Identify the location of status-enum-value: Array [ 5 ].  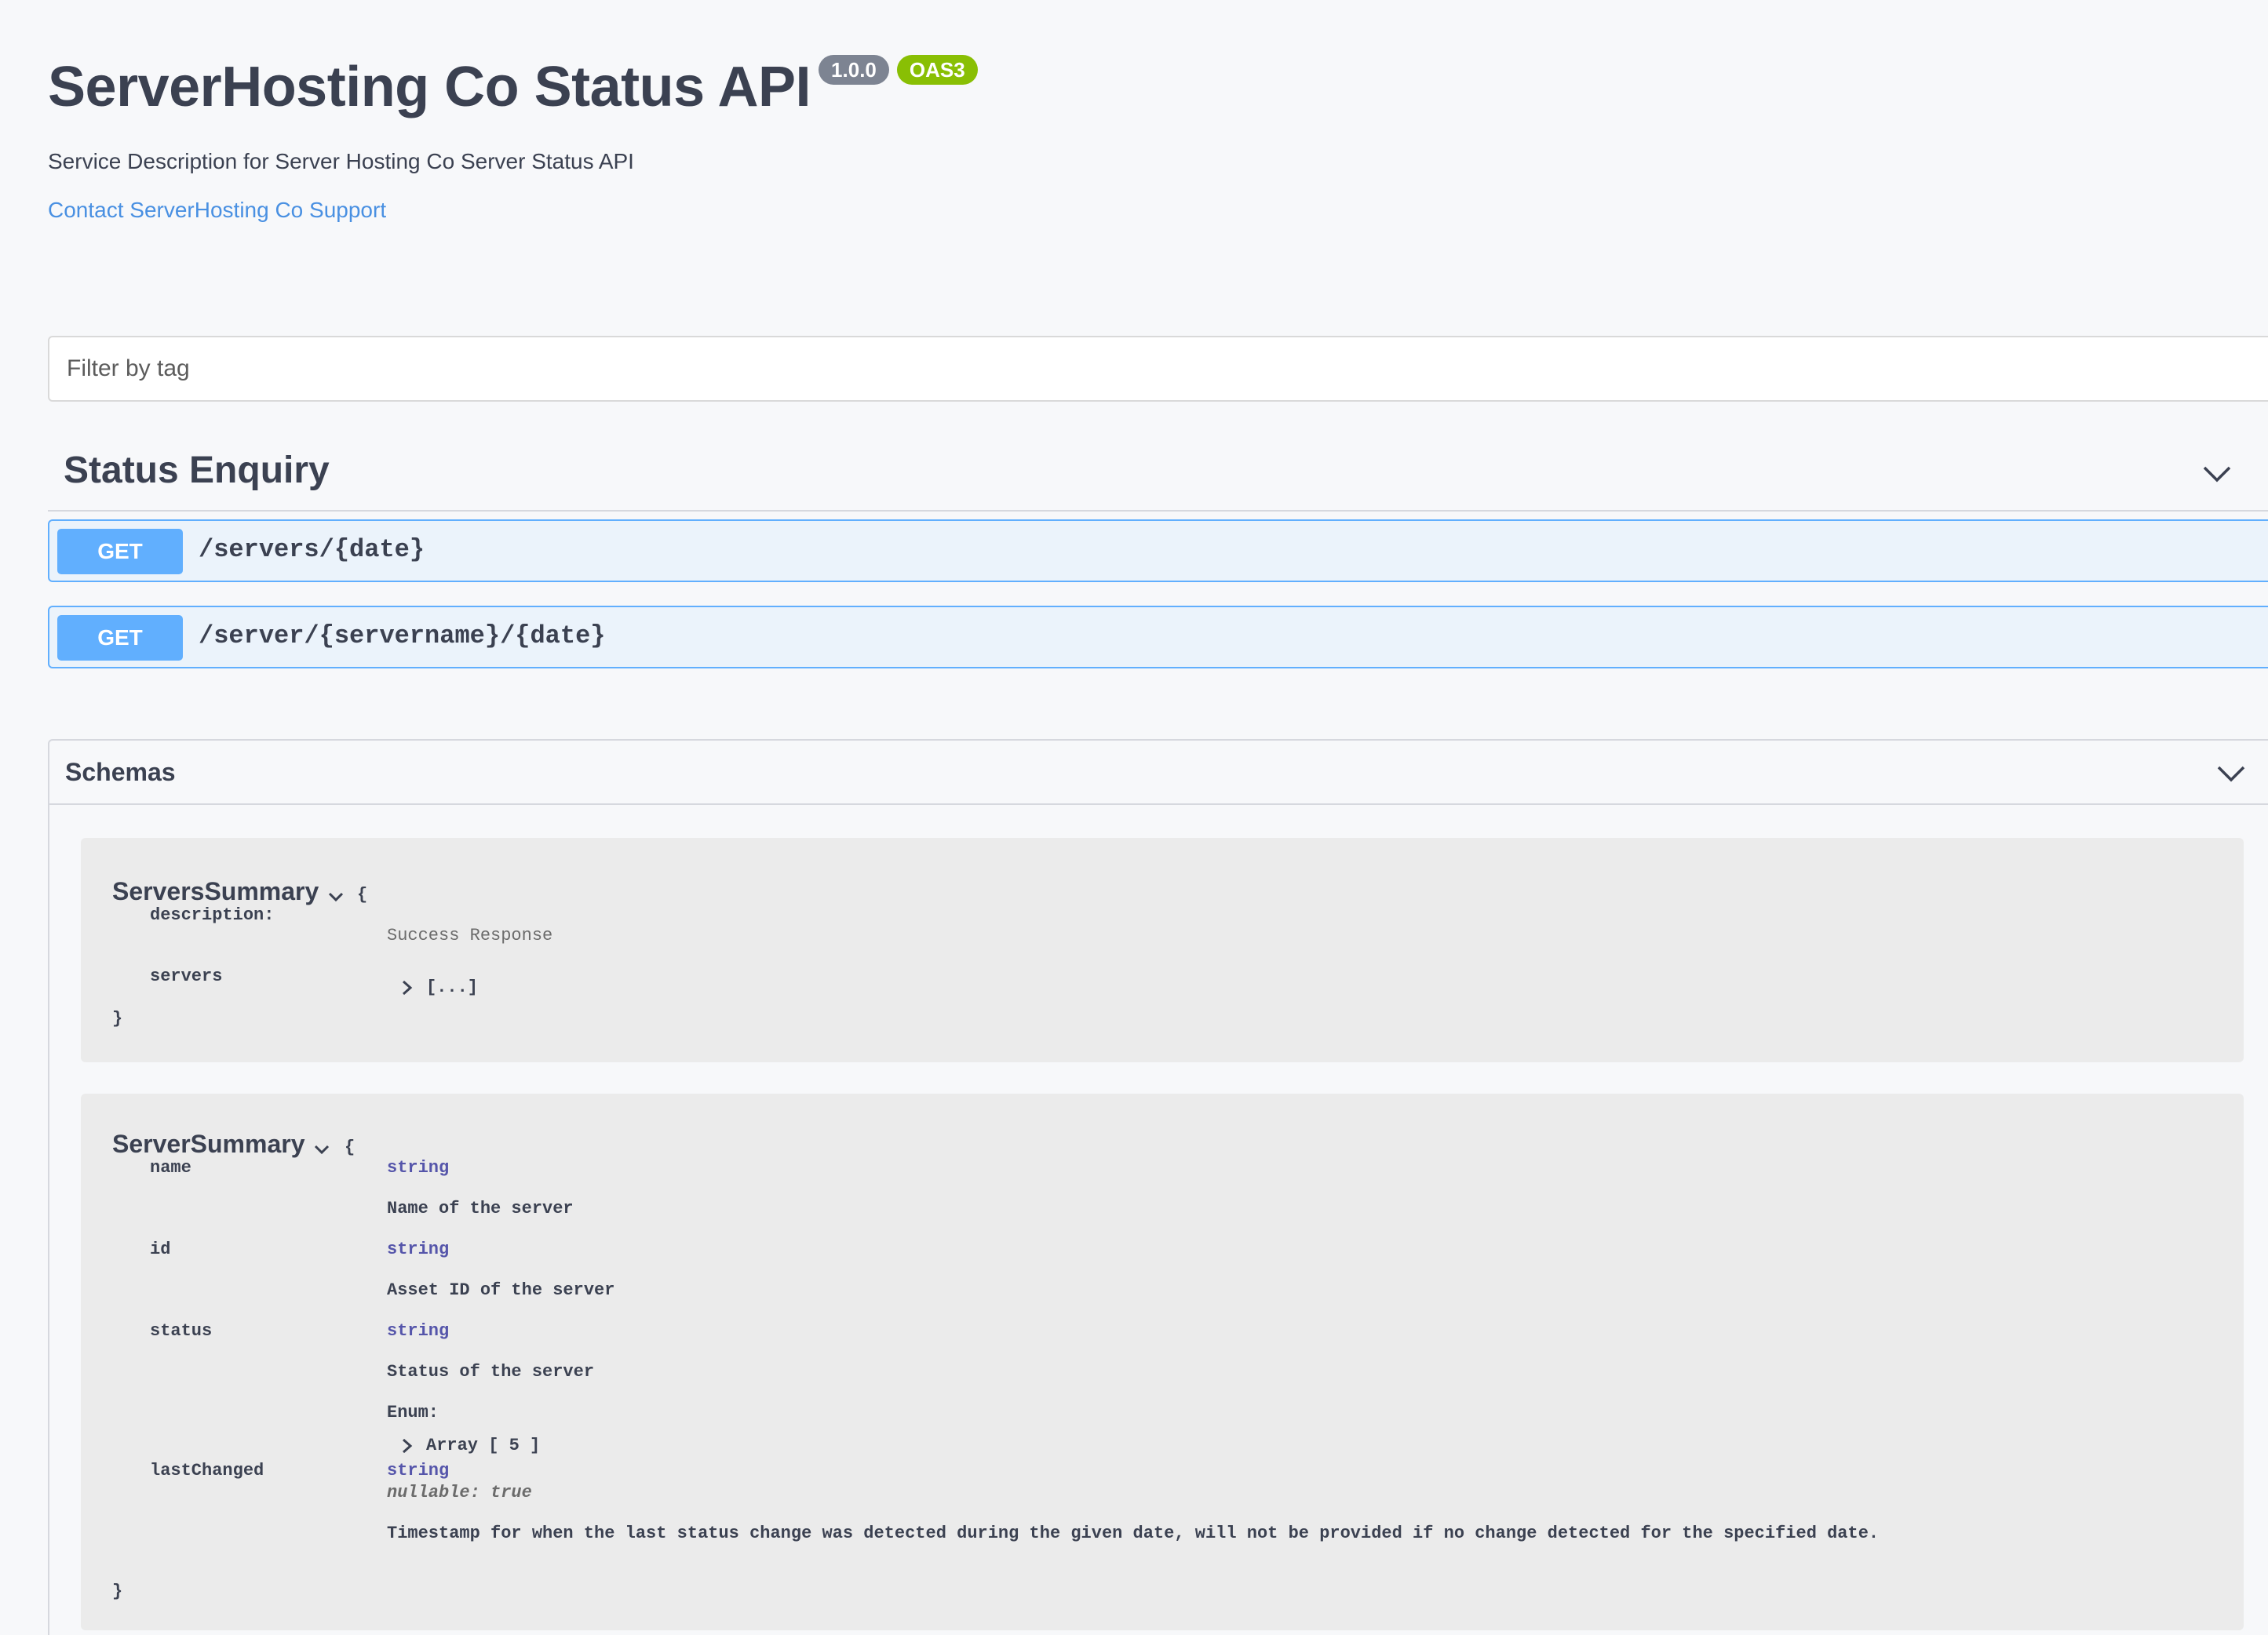
(484, 1445).